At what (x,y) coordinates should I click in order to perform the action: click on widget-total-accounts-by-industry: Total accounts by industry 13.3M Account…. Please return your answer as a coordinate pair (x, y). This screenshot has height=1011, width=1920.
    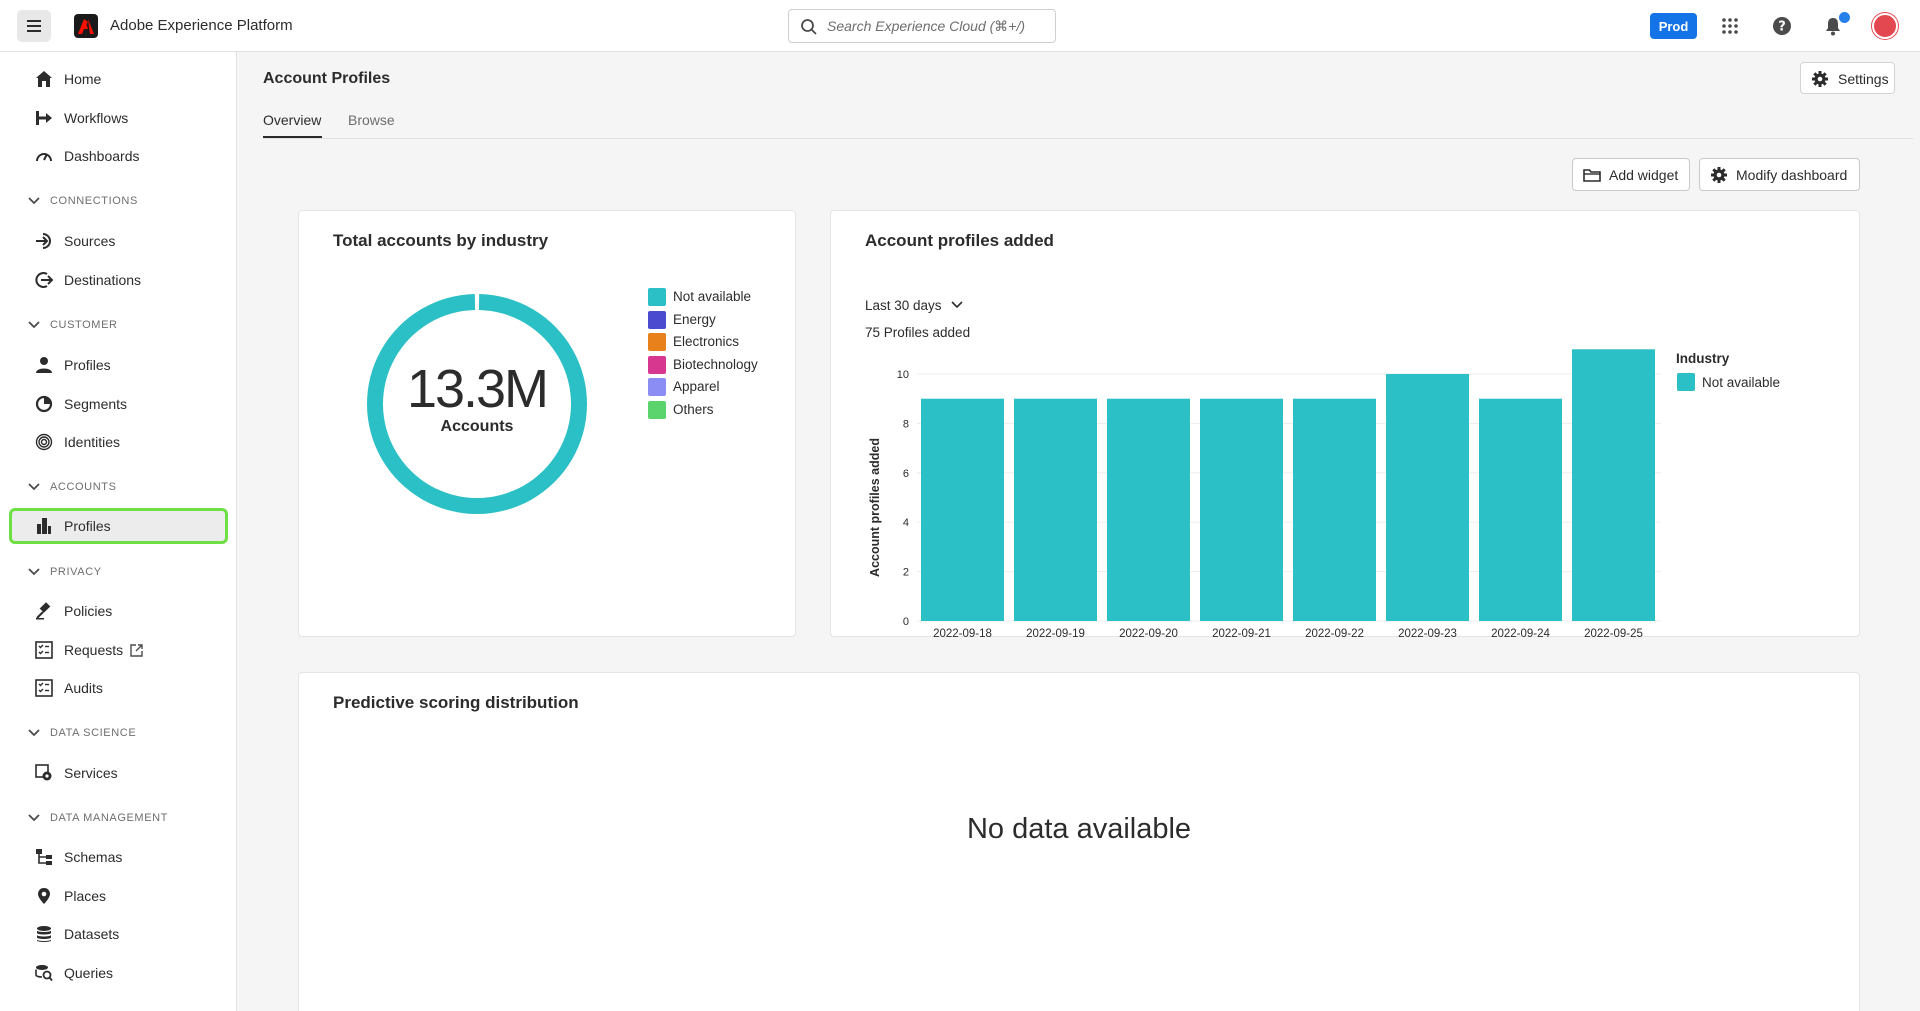
    Looking at the image, I should click on (547, 423).